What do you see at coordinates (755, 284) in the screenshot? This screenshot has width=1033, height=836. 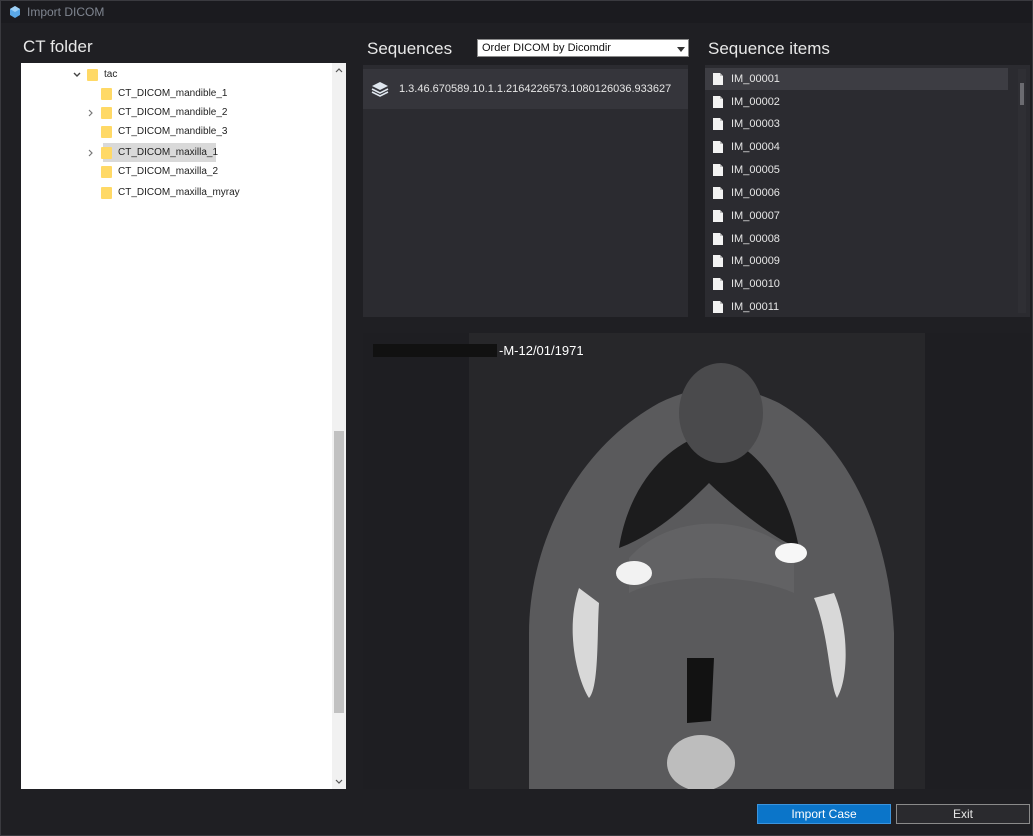 I see `item-label: IM_00010` at bounding box center [755, 284].